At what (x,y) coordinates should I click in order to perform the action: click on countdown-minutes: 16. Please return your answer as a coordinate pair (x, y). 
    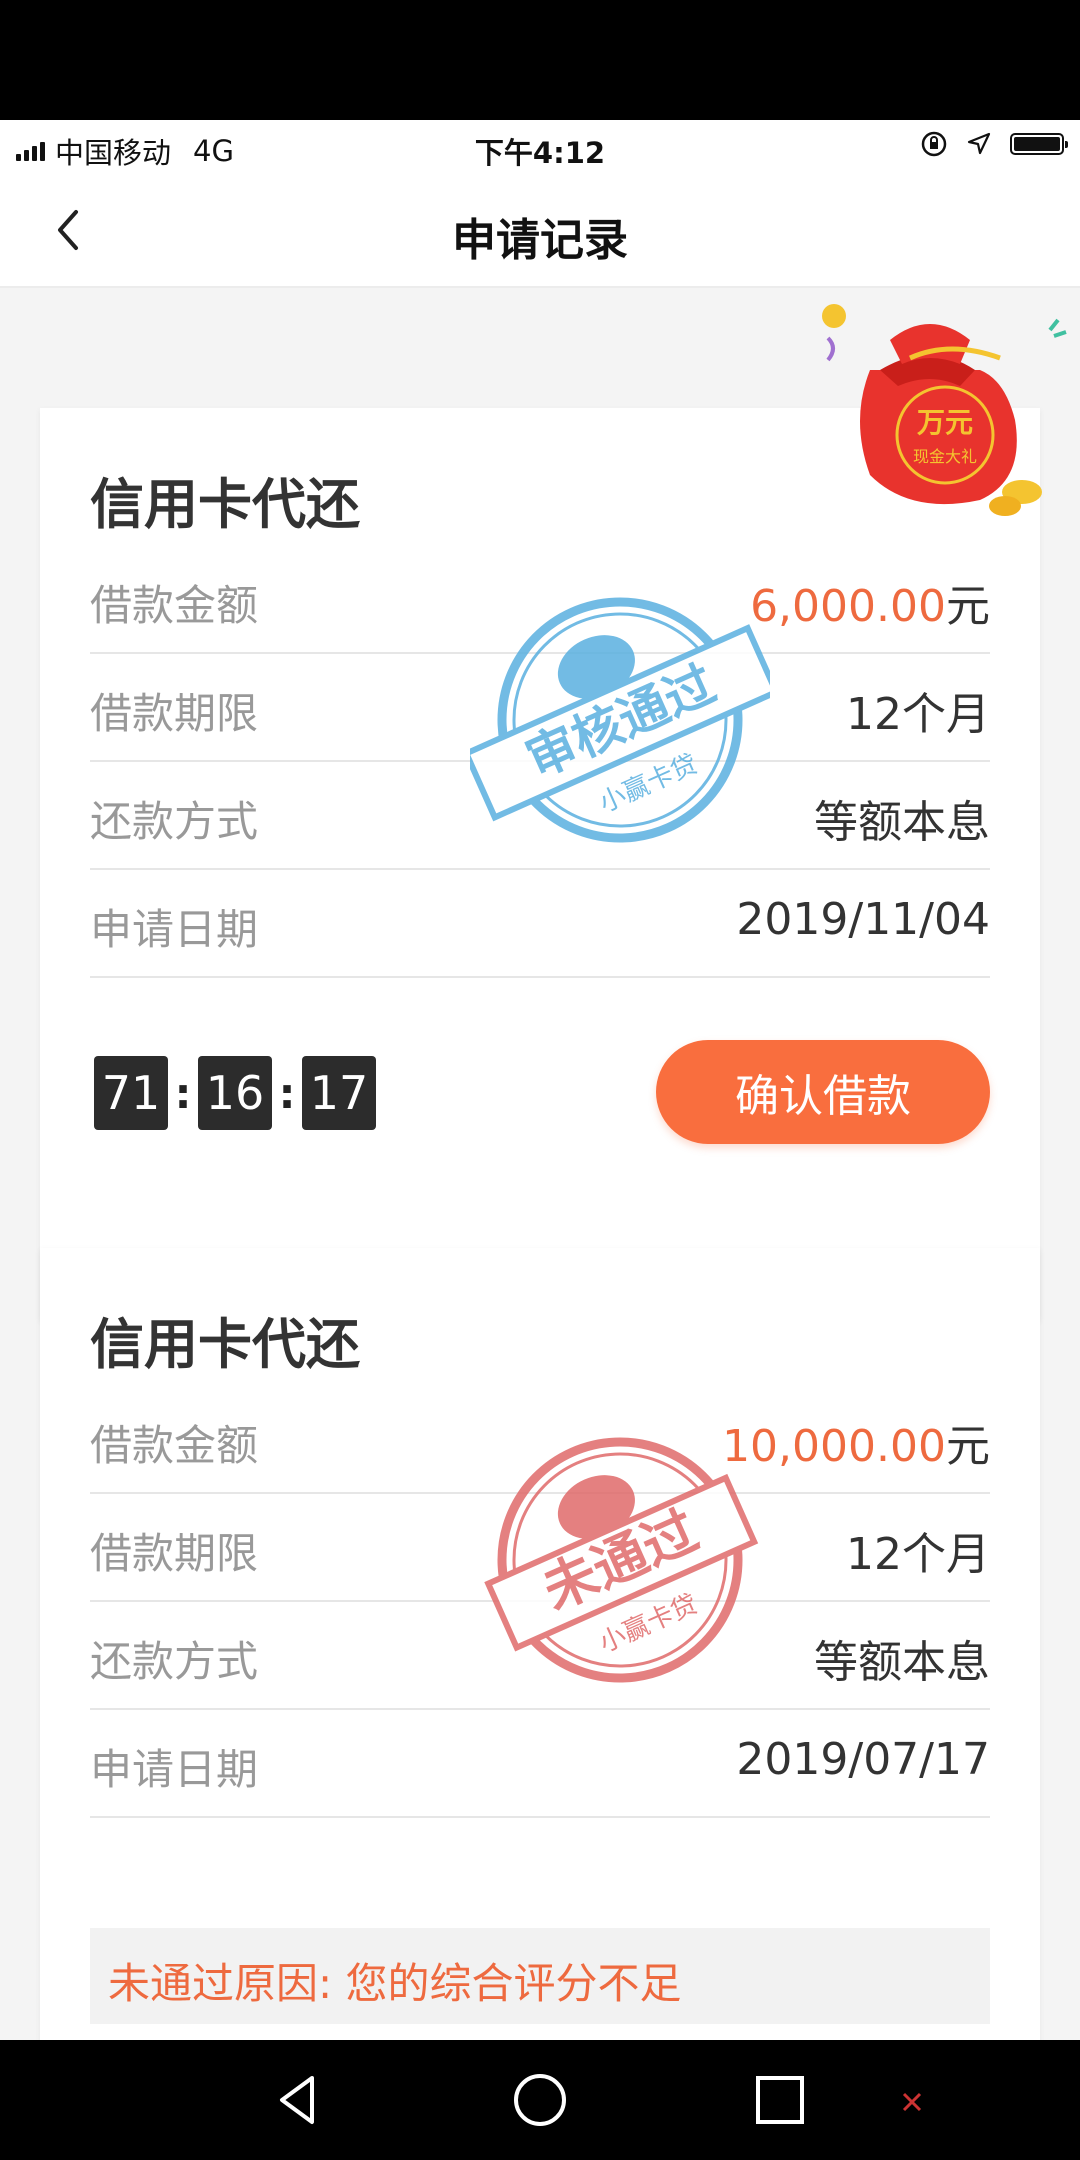
    Looking at the image, I should click on (235, 1093).